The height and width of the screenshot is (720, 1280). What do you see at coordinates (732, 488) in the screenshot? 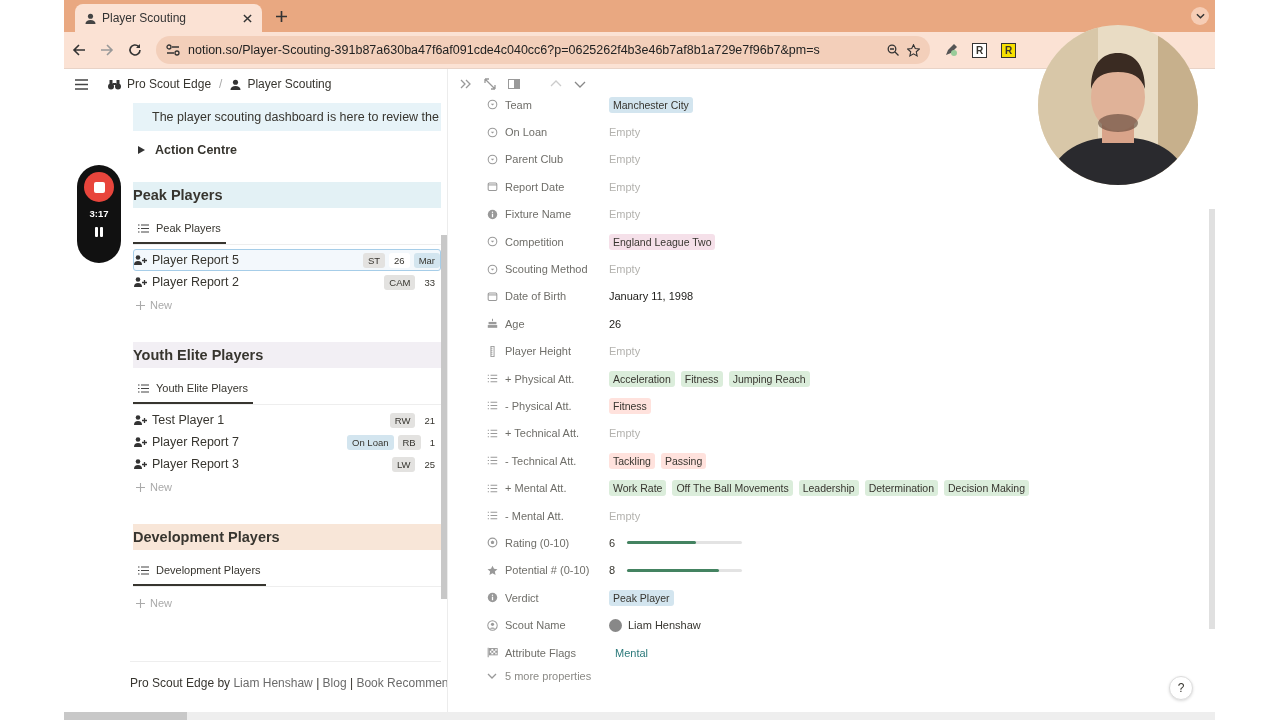
I see `property-tag: Off The Ball Movements` at bounding box center [732, 488].